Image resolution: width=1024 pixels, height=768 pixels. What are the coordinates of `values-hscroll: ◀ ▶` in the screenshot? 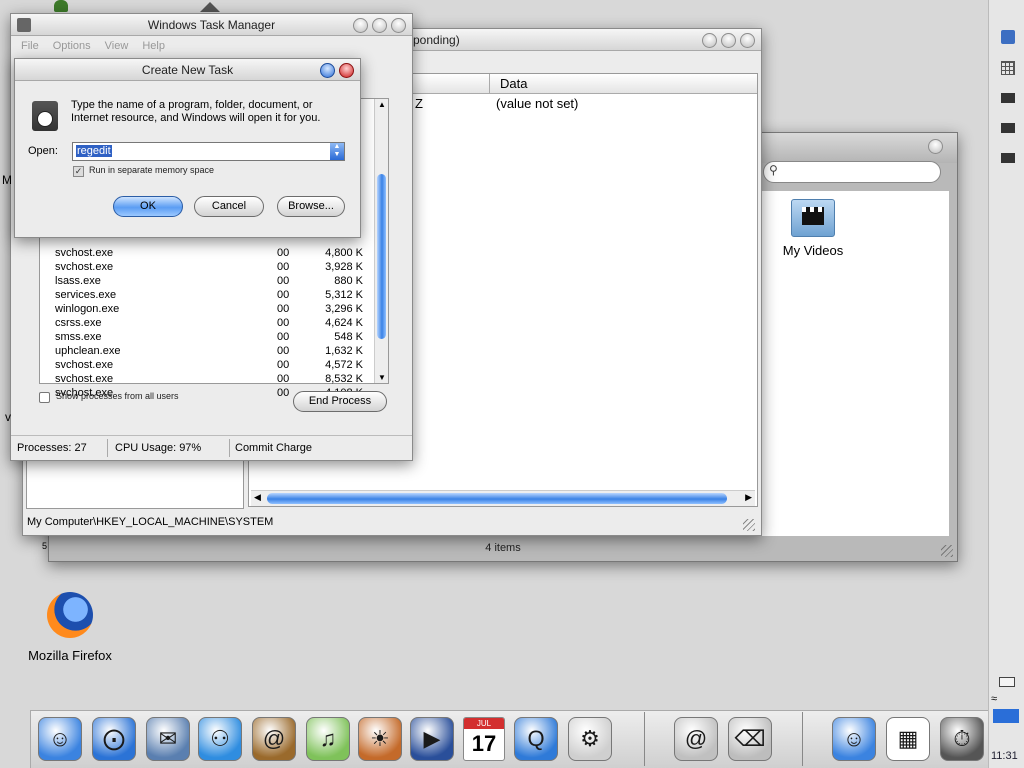 It's located at (503, 498).